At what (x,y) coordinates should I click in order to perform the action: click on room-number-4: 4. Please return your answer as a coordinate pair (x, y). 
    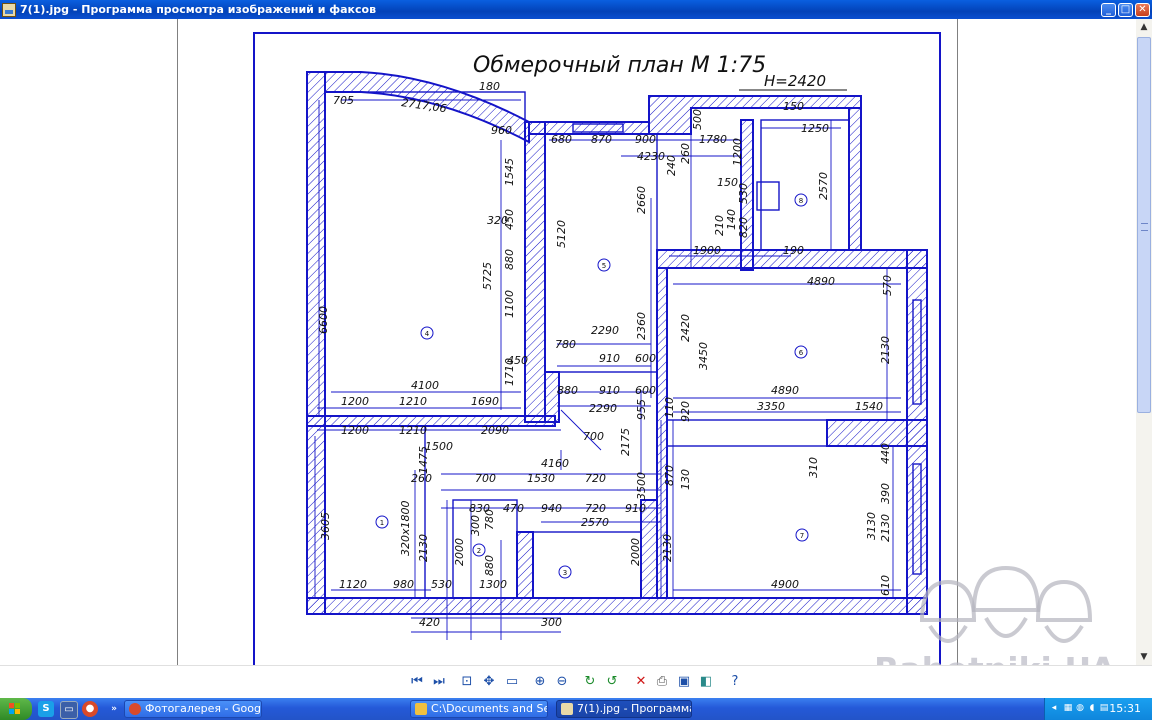
    Looking at the image, I should click on (427, 334).